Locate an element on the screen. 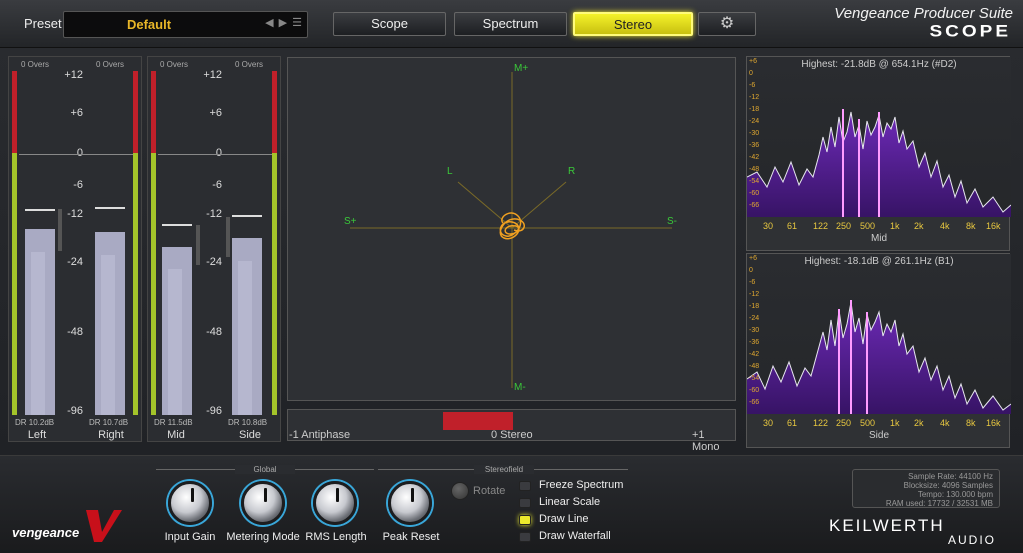  freq-label: 250 is located at coordinates (844, 226).